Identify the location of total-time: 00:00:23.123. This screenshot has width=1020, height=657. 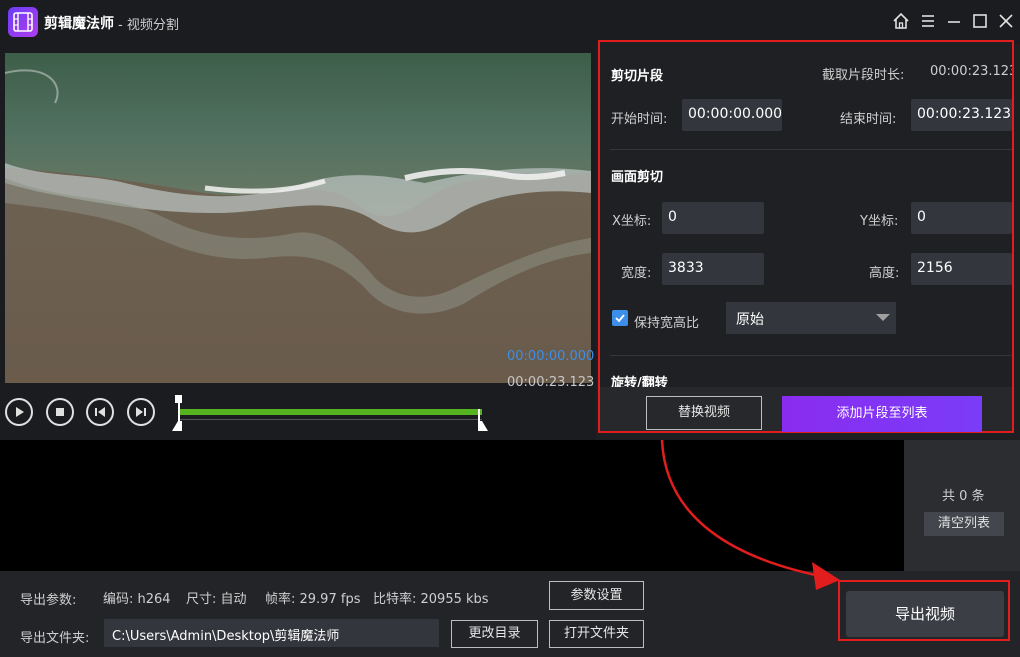
(551, 382).